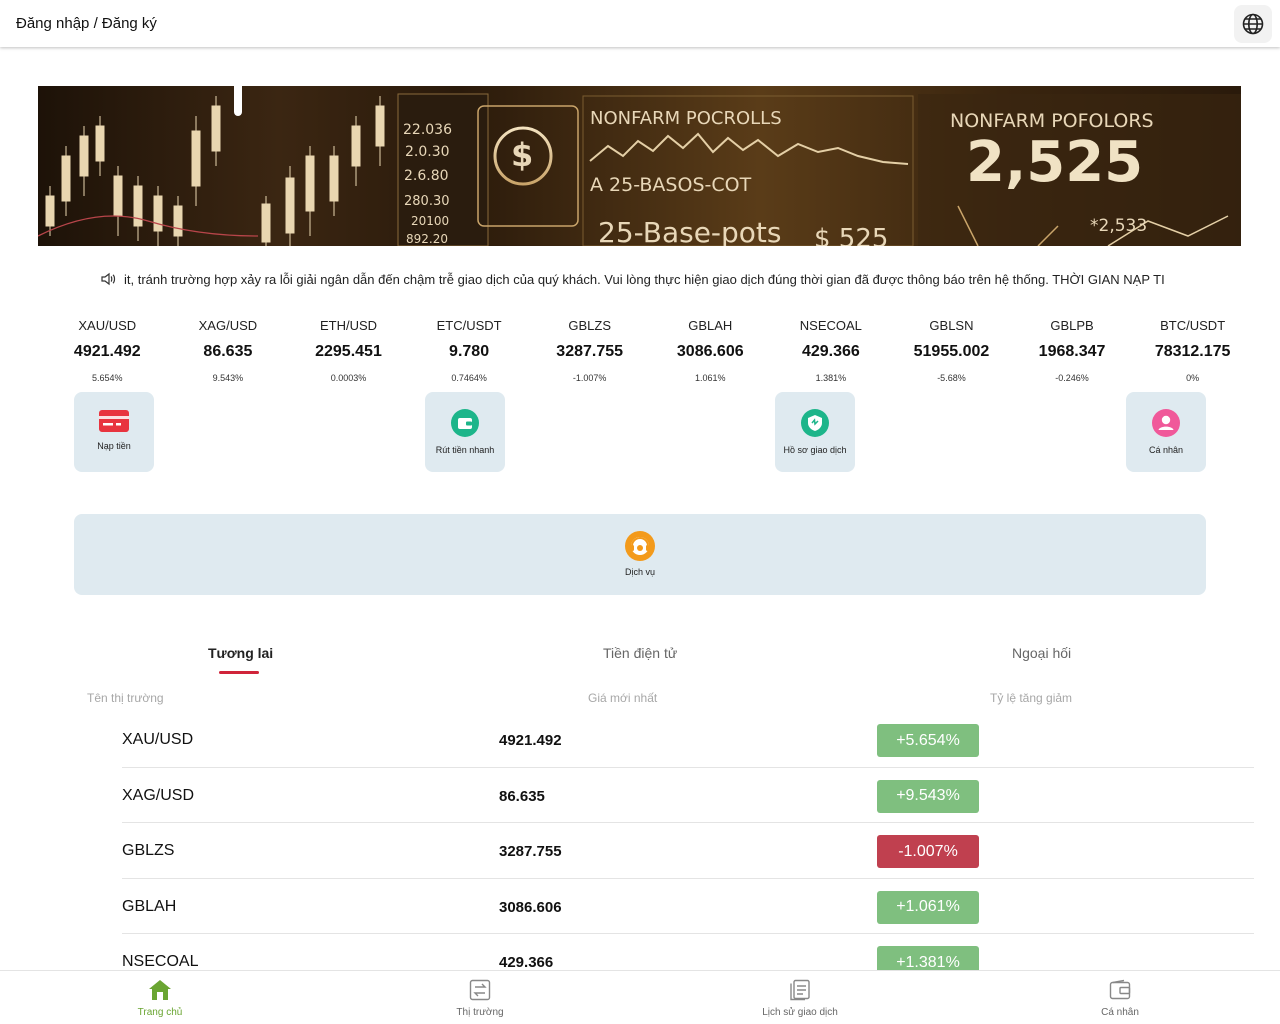 The width and height of the screenshot is (1280, 1024). I want to click on ticker-symbol: BTC/USDT, so click(1193, 325).